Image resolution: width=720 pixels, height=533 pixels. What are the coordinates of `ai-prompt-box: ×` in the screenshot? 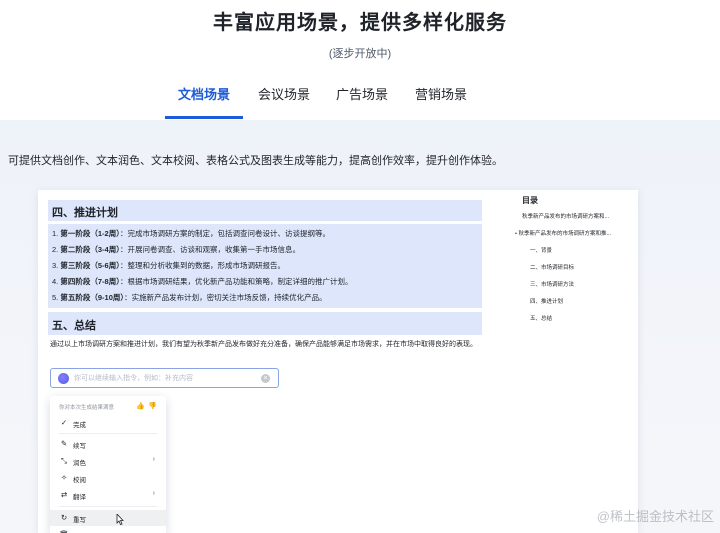 It's located at (164, 378).